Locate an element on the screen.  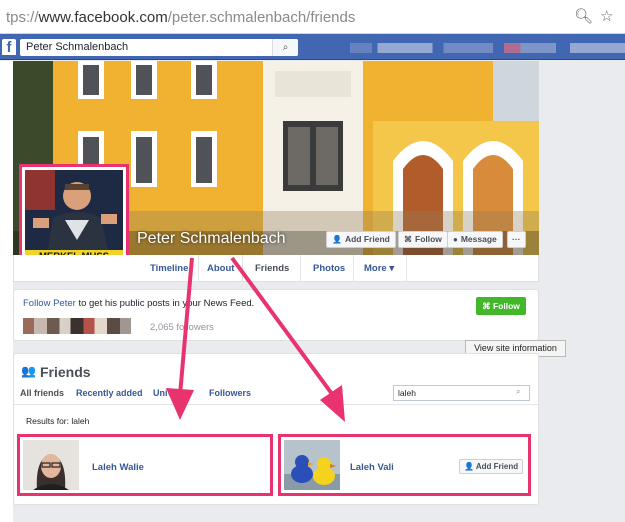
follow-green-button: ⌘ Follow is located at coordinates (501, 306).